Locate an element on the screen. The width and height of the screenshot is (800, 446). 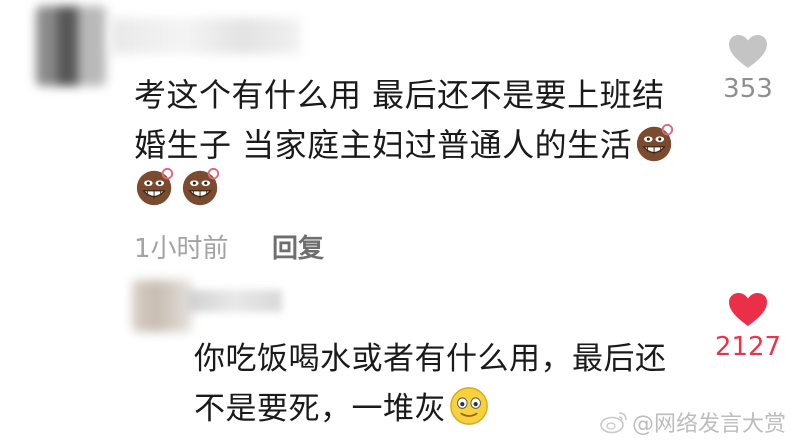
emoji-row is located at coordinates (414, 193).